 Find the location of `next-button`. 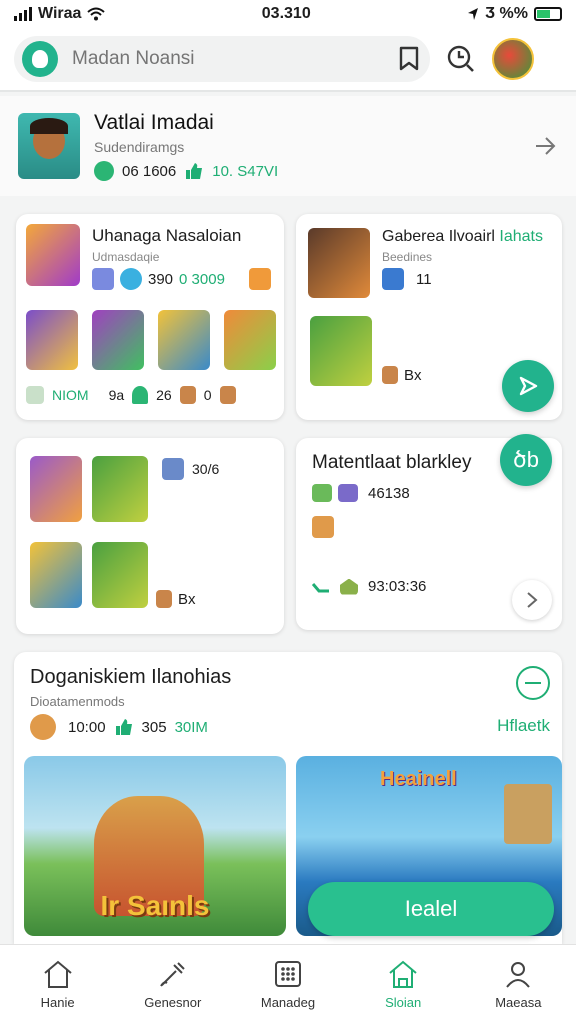

next-button is located at coordinates (532, 600).